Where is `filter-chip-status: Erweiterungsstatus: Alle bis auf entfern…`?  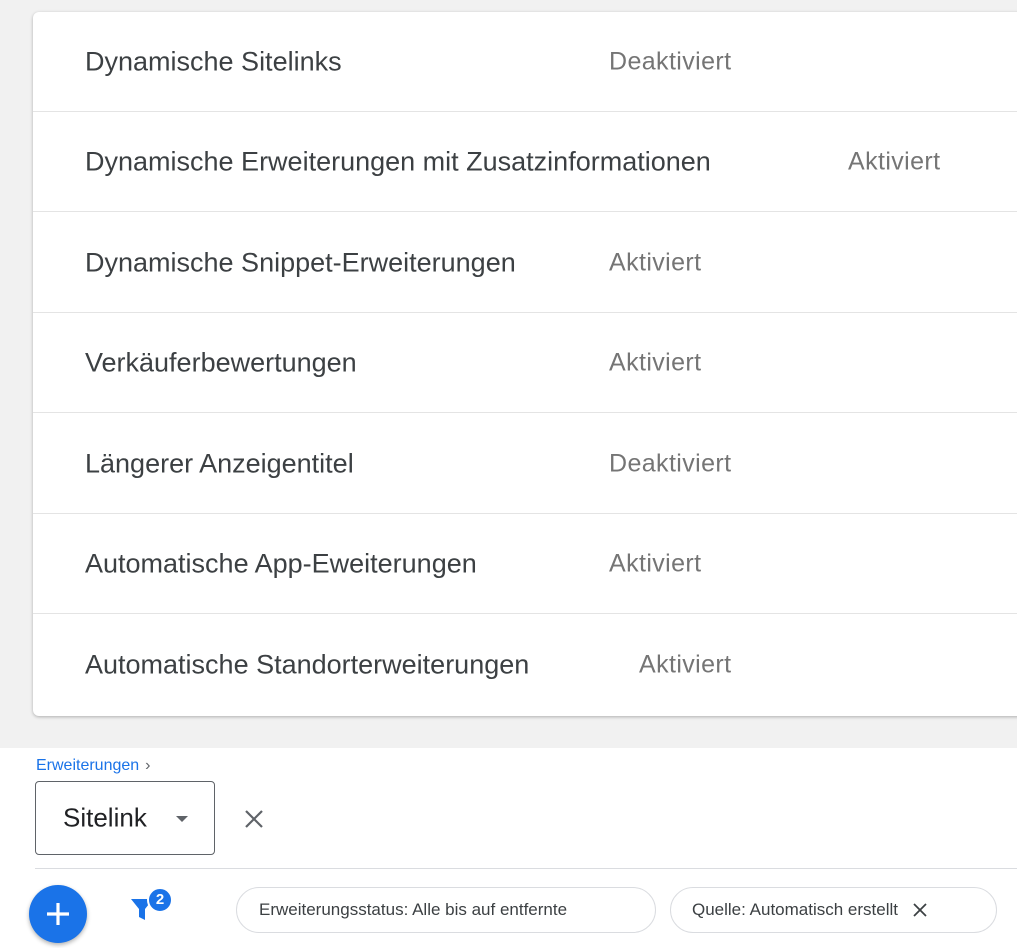 filter-chip-status: Erweiterungsstatus: Alle bis auf entfern… is located at coordinates (446, 910).